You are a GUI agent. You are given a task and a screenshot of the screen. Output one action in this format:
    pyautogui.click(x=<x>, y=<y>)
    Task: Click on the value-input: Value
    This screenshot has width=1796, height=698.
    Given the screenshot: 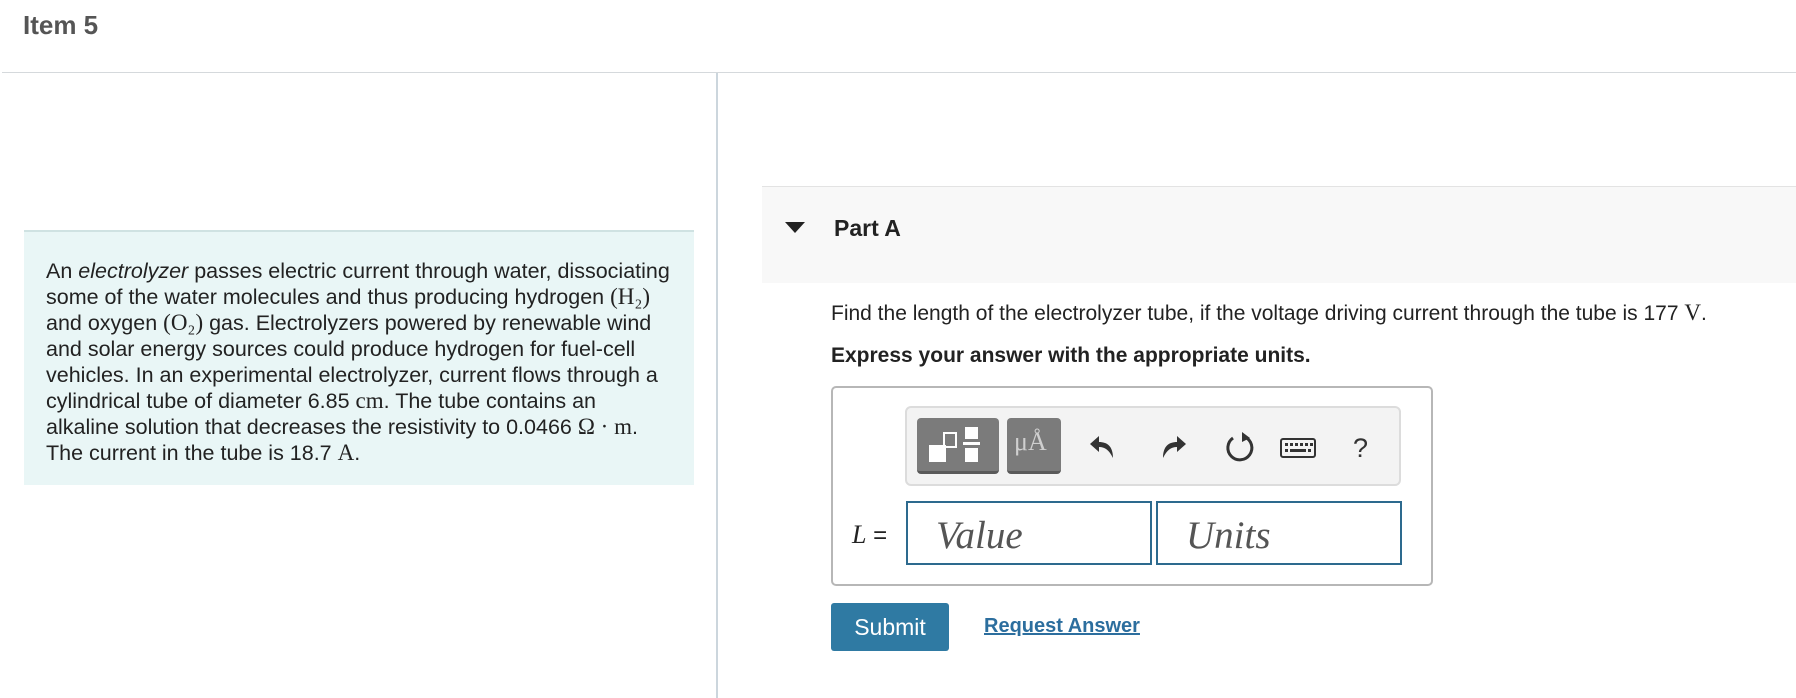 What is the action you would take?
    pyautogui.click(x=1029, y=533)
    